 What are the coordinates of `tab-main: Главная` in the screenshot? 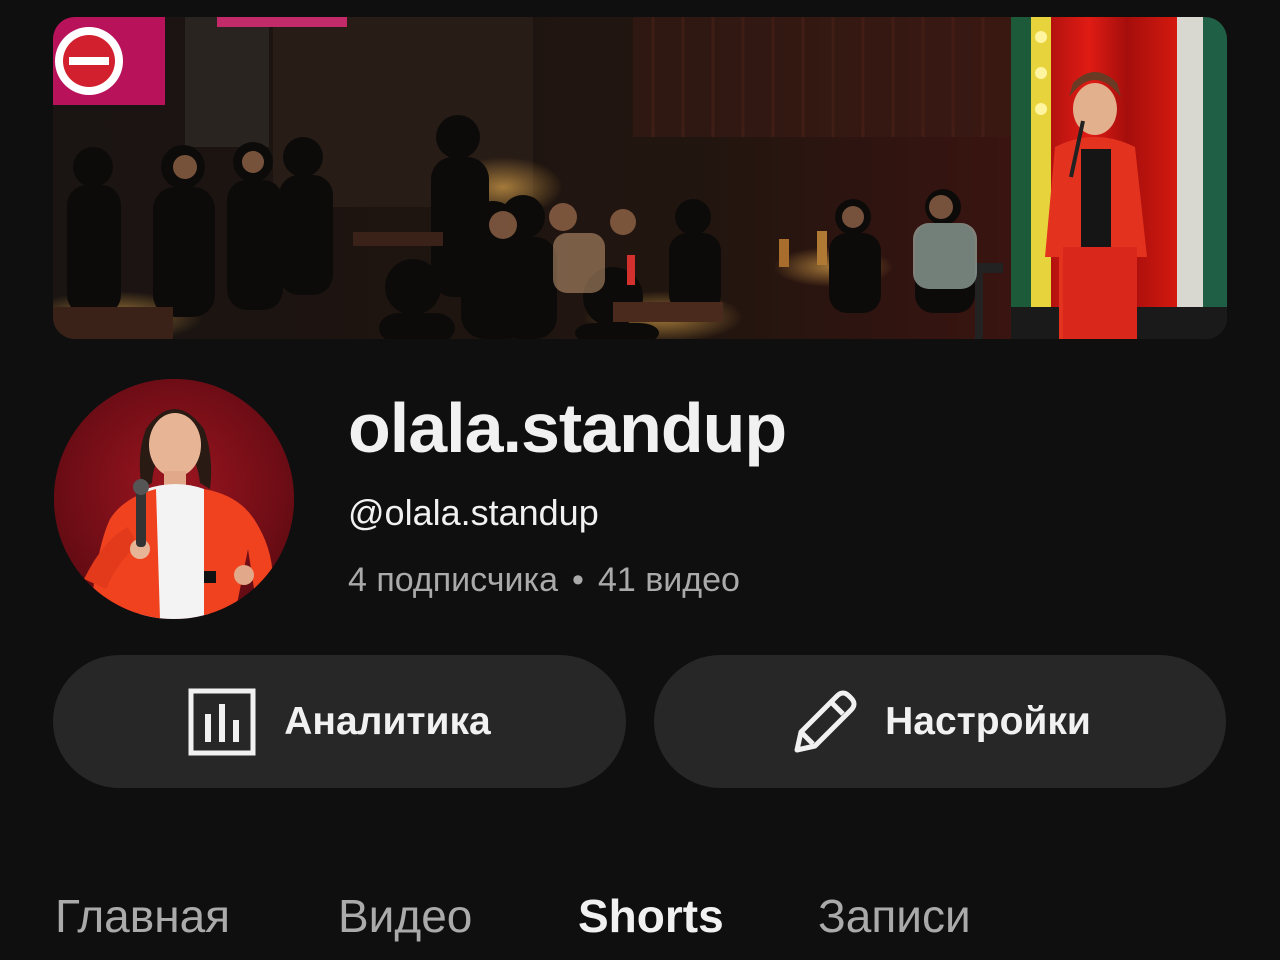 It's located at (142, 916).